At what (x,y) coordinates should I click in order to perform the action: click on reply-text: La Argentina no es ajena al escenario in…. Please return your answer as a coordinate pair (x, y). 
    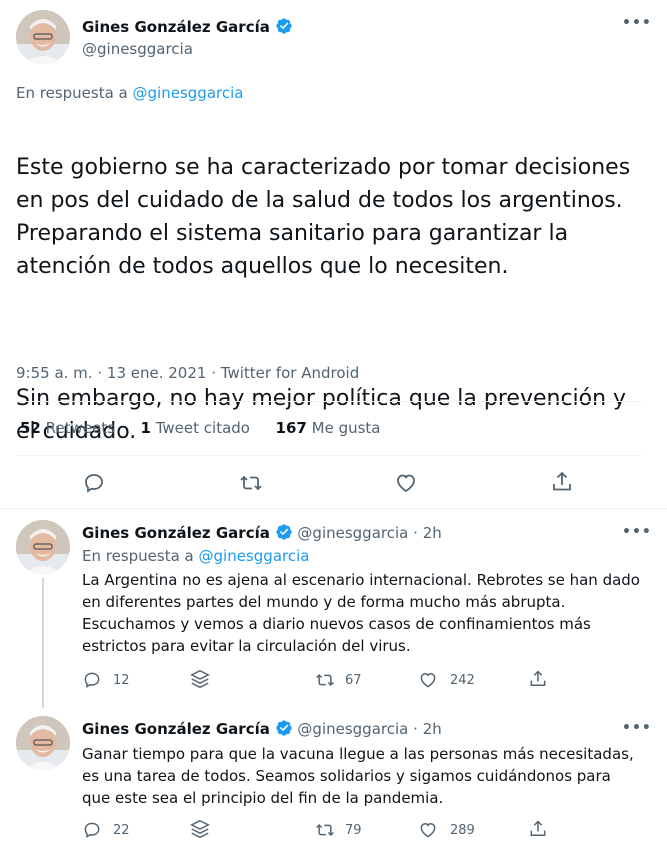
    Looking at the image, I should click on (361, 613).